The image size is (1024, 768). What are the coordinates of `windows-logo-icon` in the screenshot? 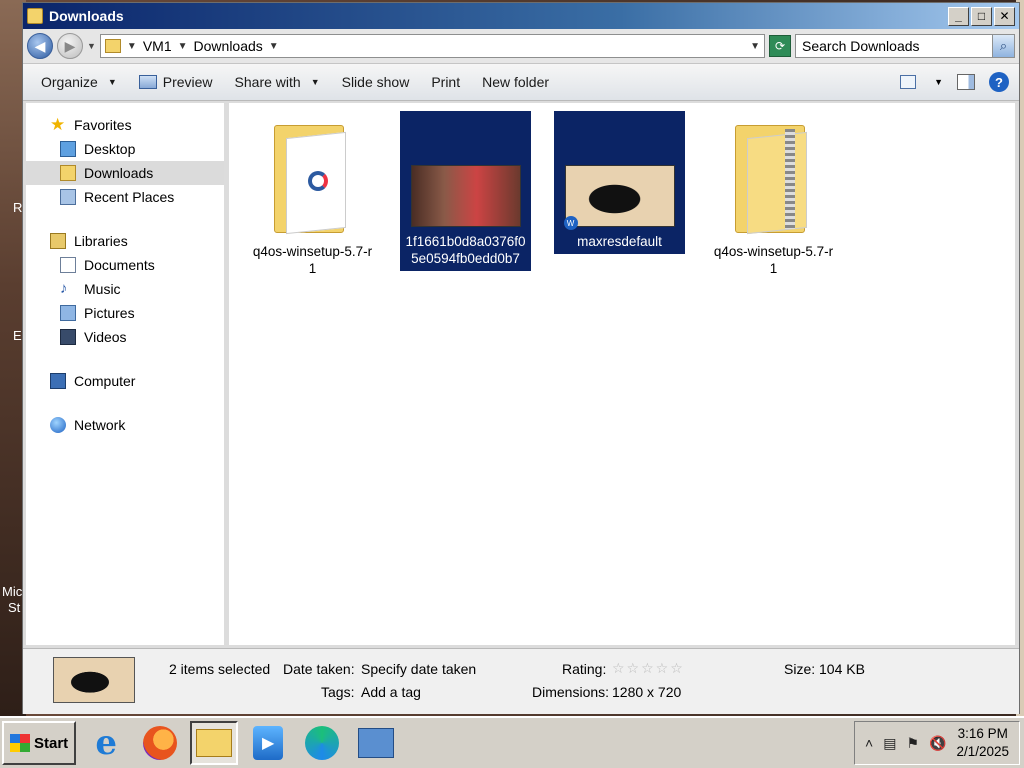 It's located at (20, 743).